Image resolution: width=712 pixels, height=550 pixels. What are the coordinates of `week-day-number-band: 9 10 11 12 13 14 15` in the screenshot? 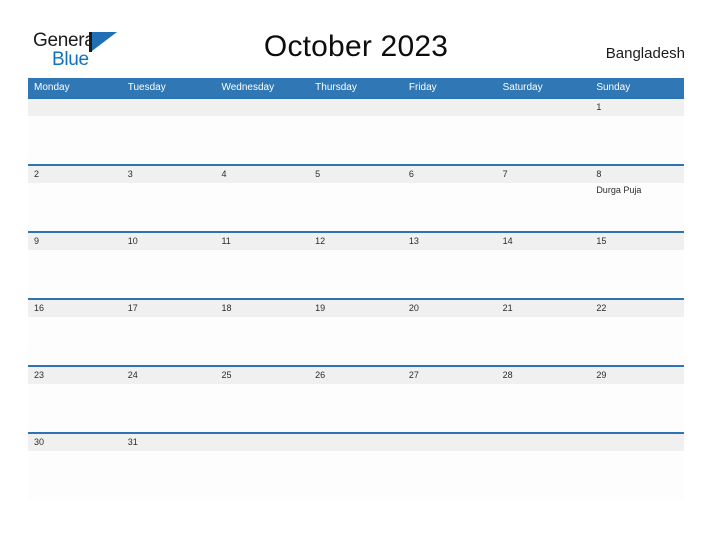 It's located at (356, 241).